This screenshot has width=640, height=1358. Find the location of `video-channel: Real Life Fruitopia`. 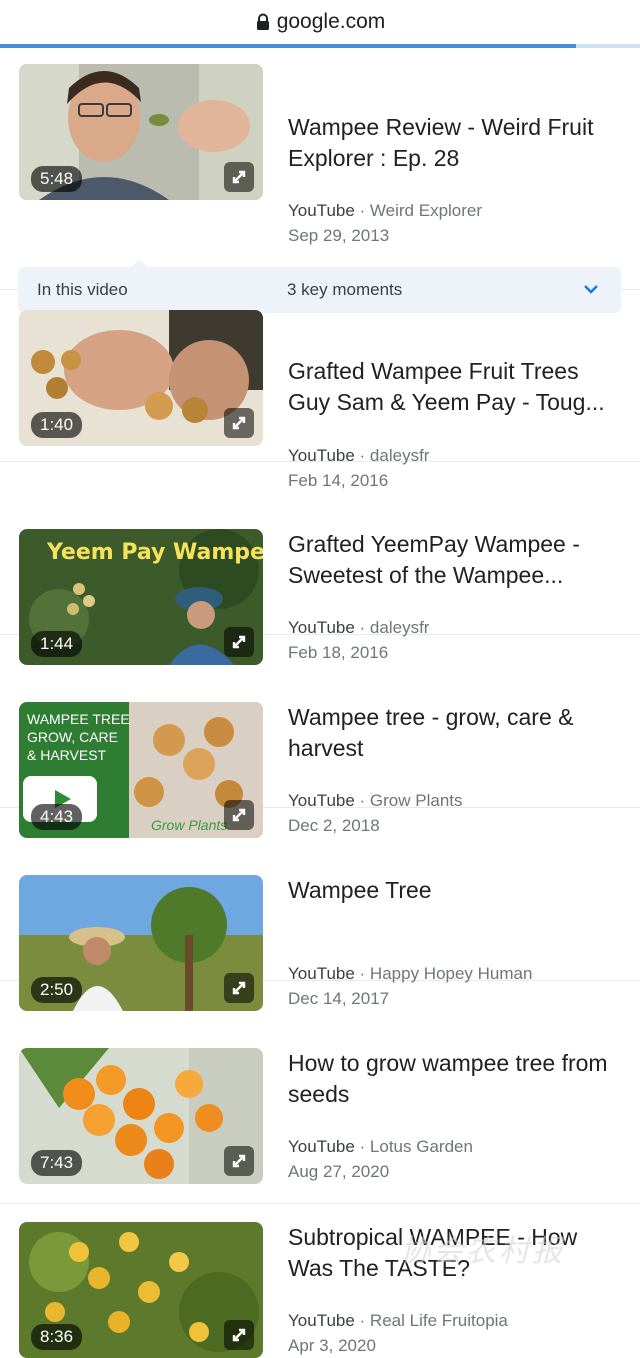

video-channel: Real Life Fruitopia is located at coordinates (438, 1320).